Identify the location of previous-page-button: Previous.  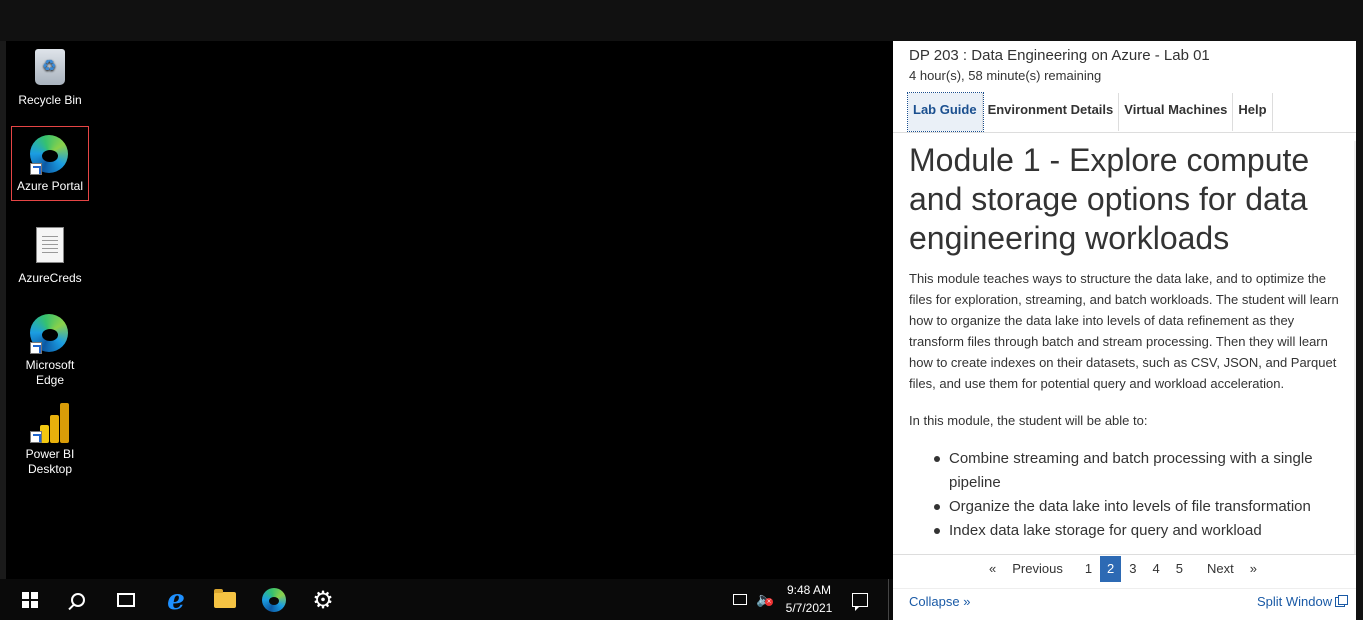
(1037, 569).